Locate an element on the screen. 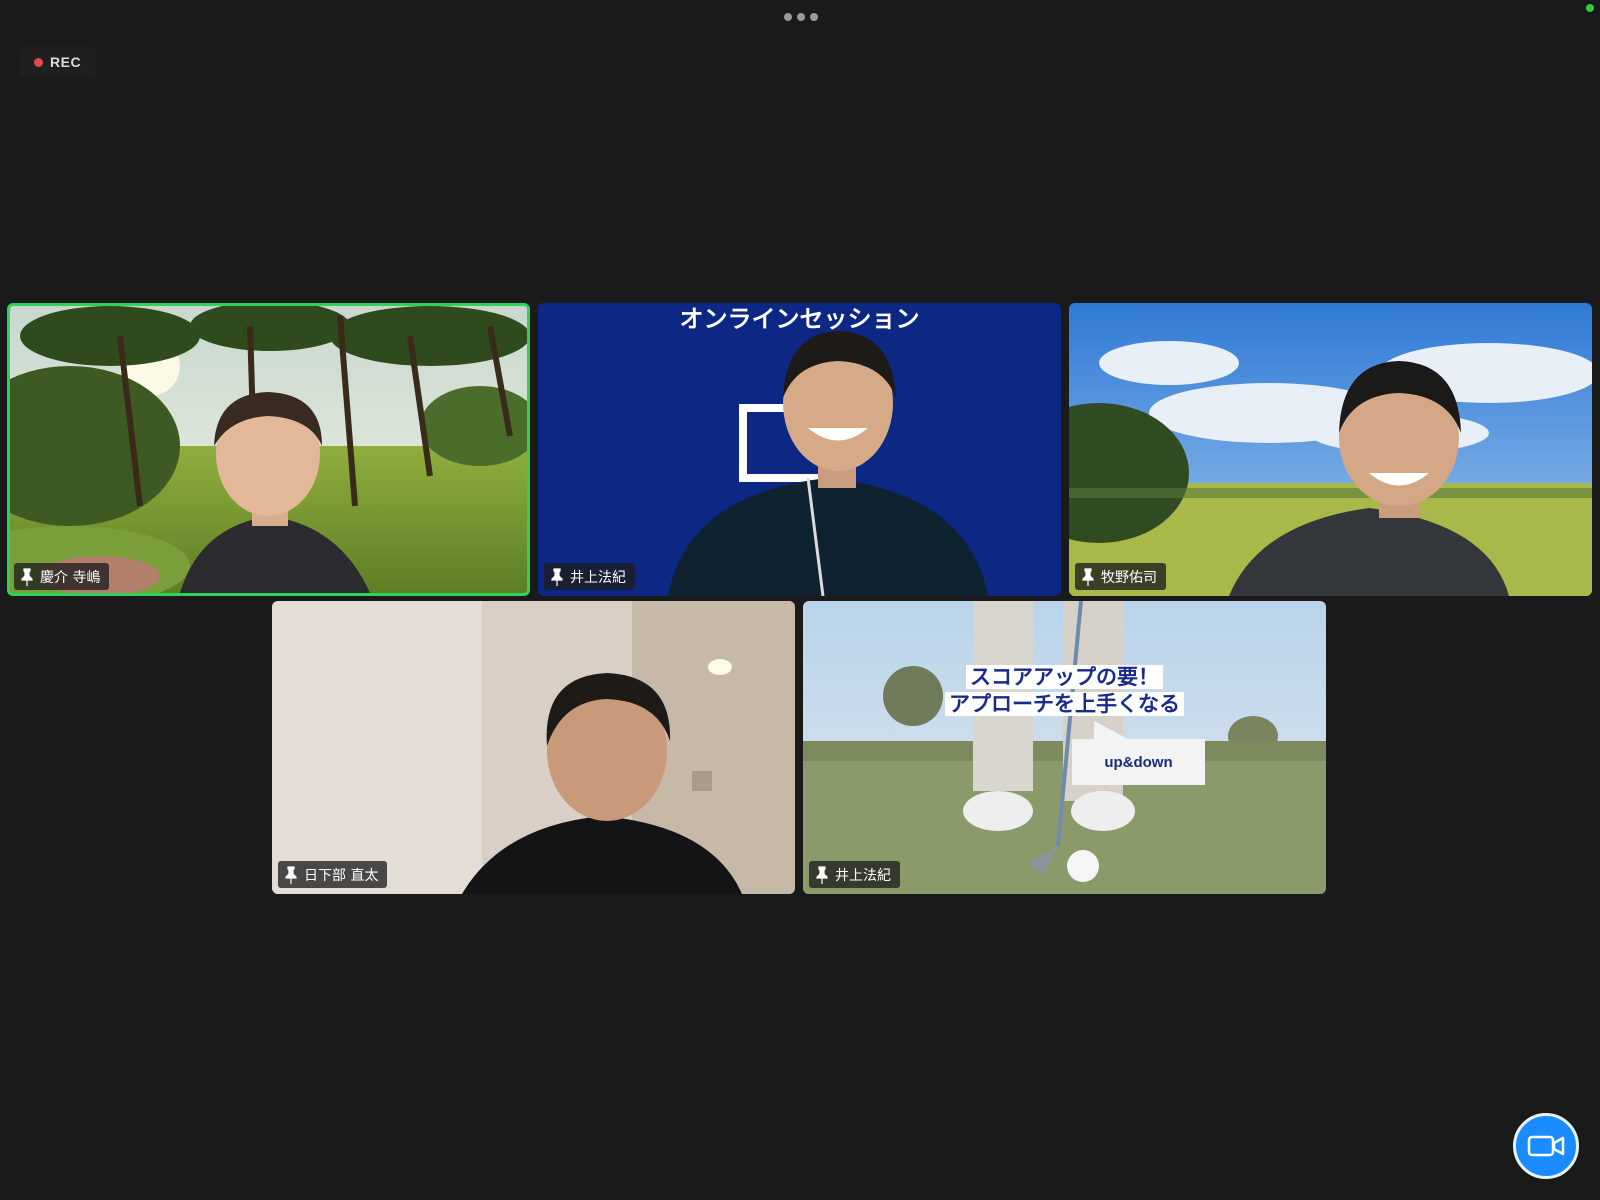  video-camera-icon is located at coordinates (1546, 1146).